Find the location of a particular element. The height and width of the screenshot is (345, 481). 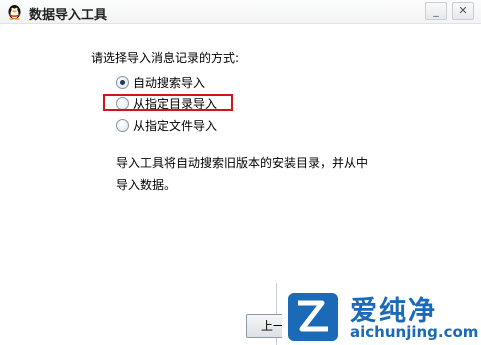

description-text: 导入工具将自动搜索旧版本的安装目录，并从中 导入数据。 is located at coordinates (246, 174).